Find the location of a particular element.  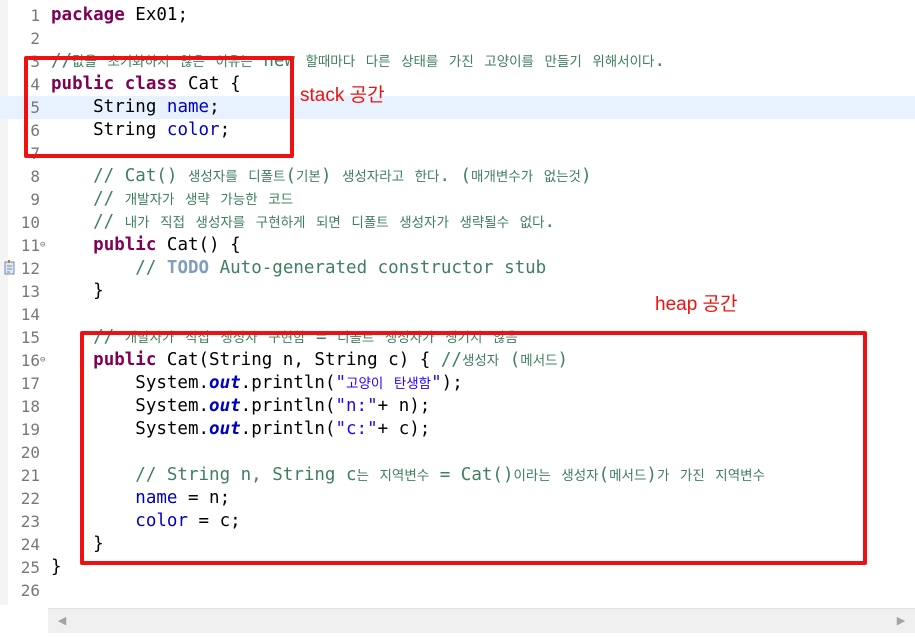

code-token: String is located at coordinates (109, 107).